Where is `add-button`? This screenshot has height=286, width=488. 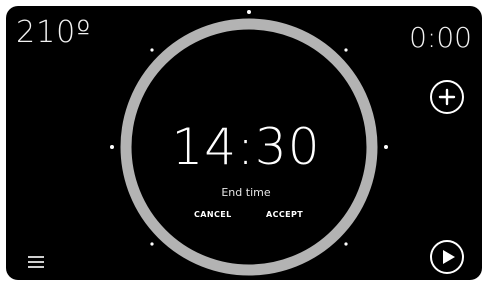
add-button is located at coordinates (447, 97).